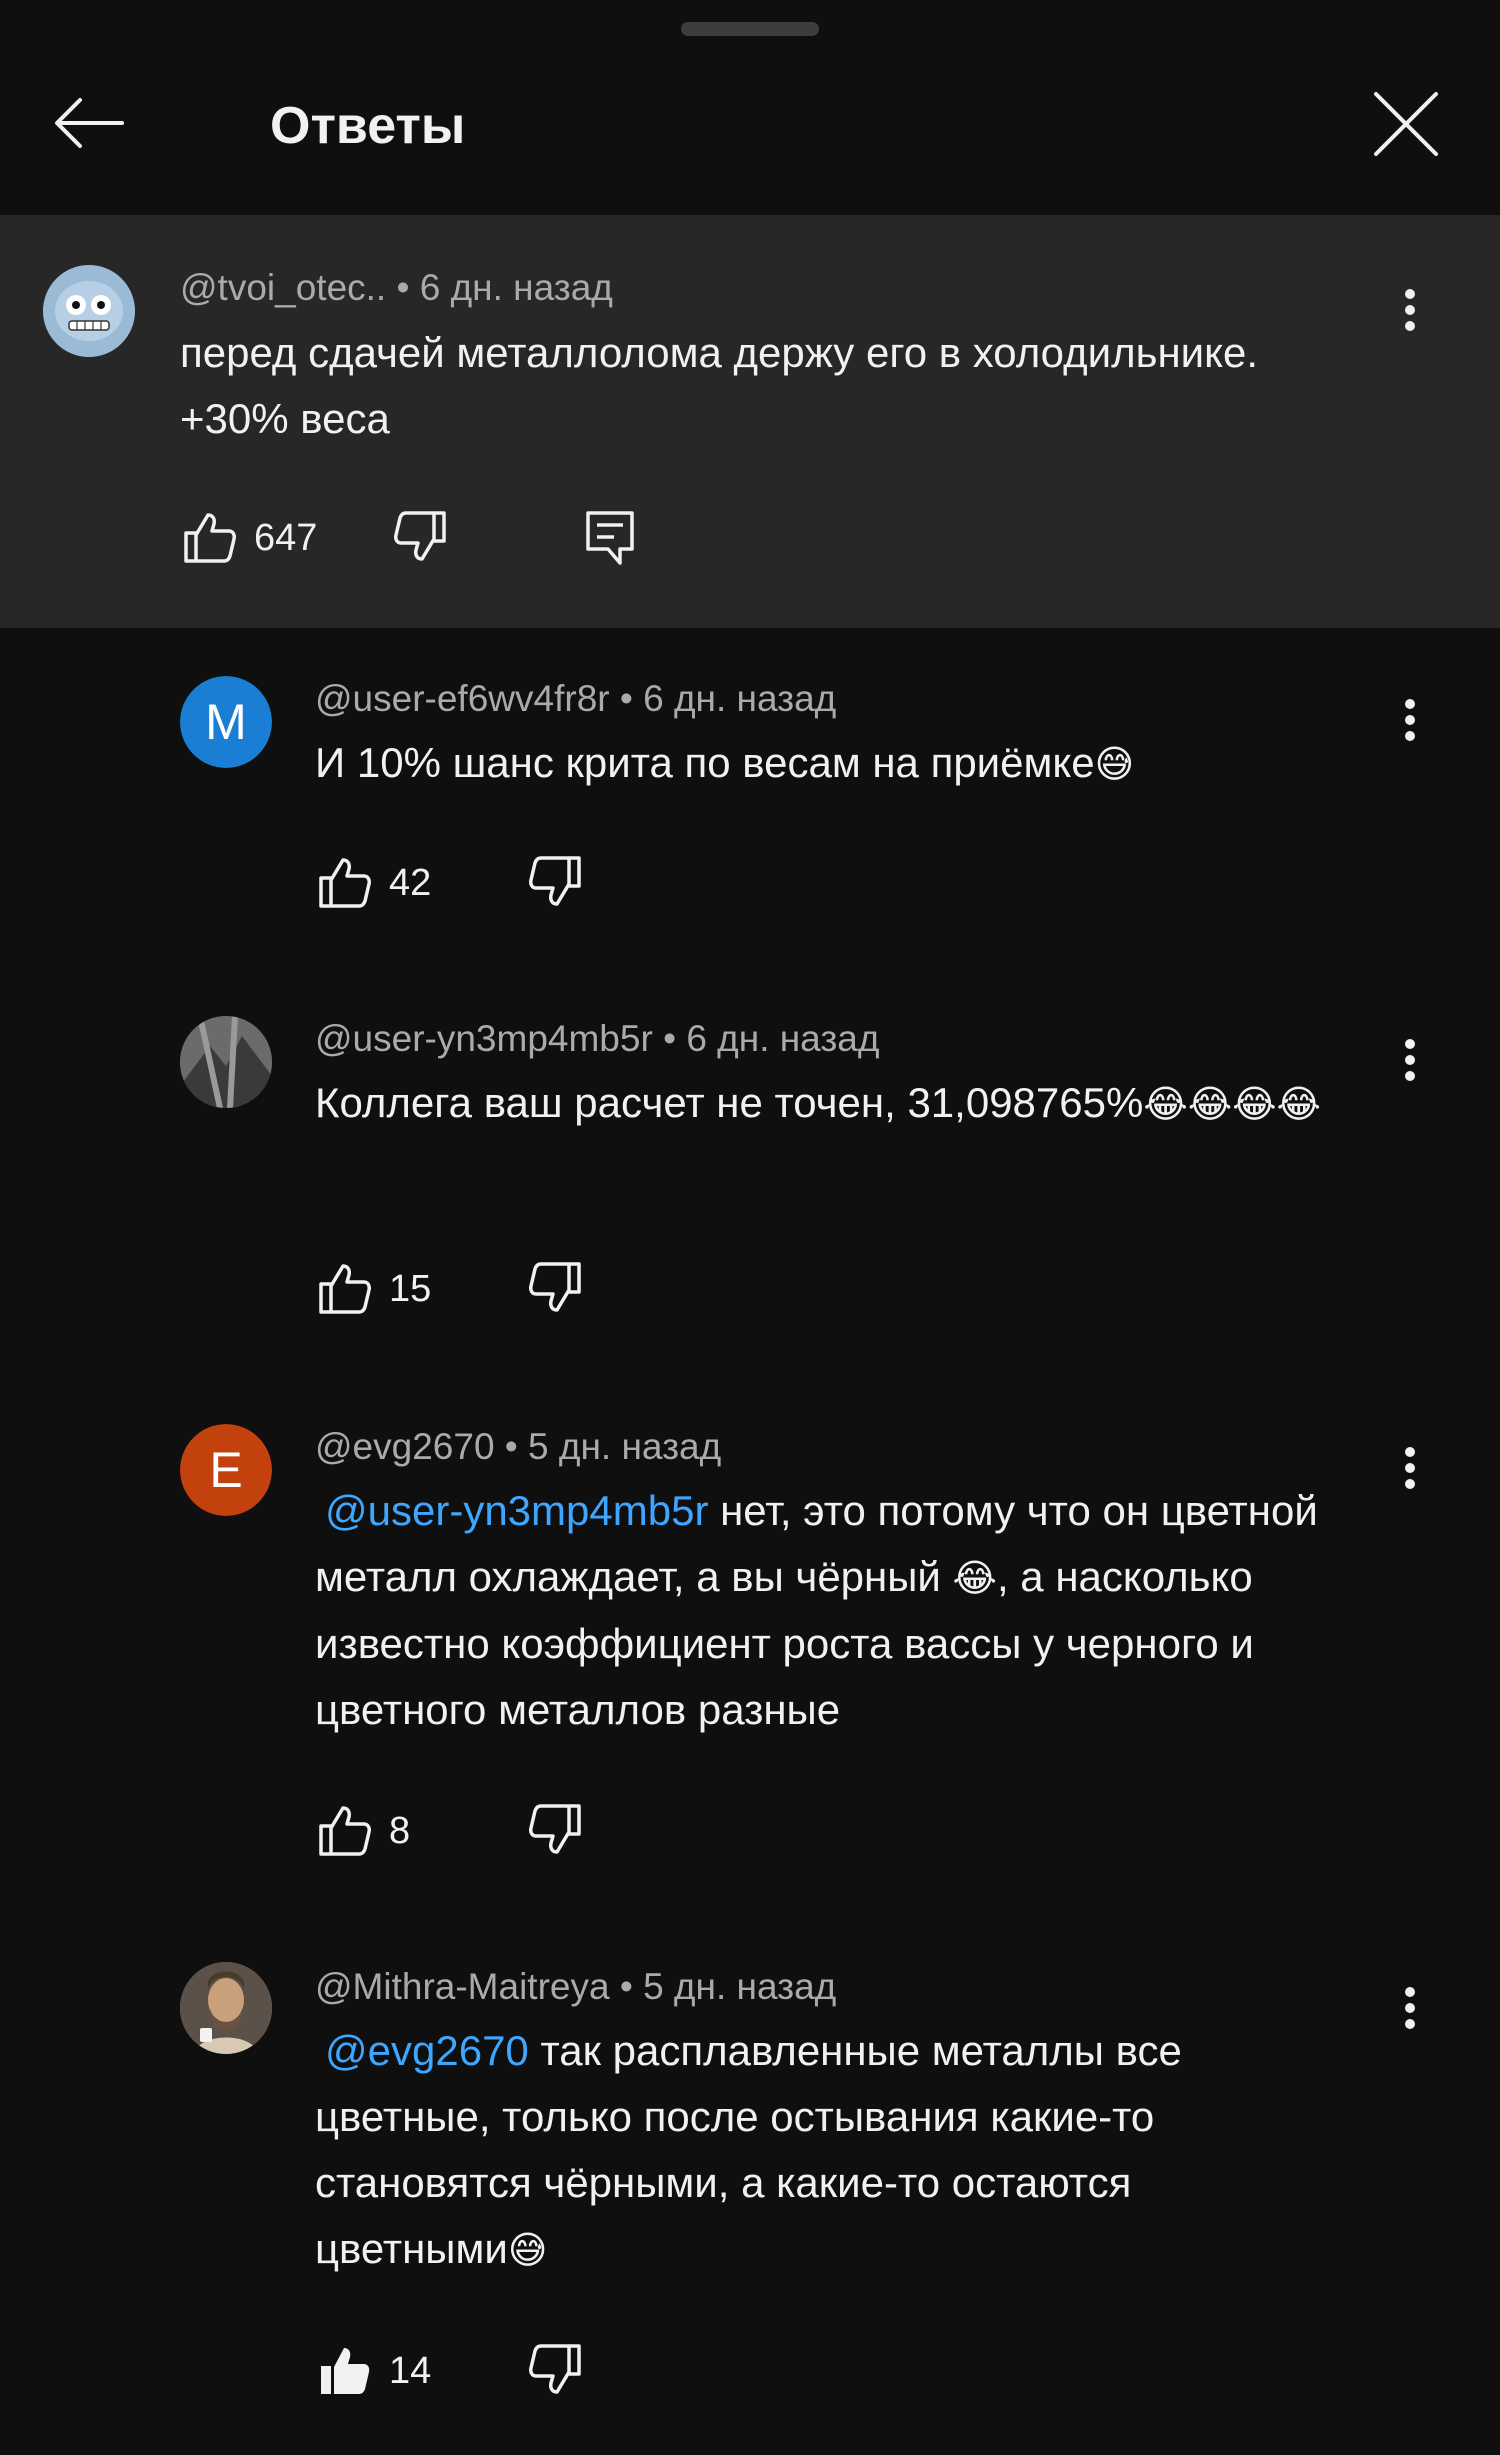  Describe the element at coordinates (465, 887) in the screenshot. I see `comment-actions: 42` at that location.